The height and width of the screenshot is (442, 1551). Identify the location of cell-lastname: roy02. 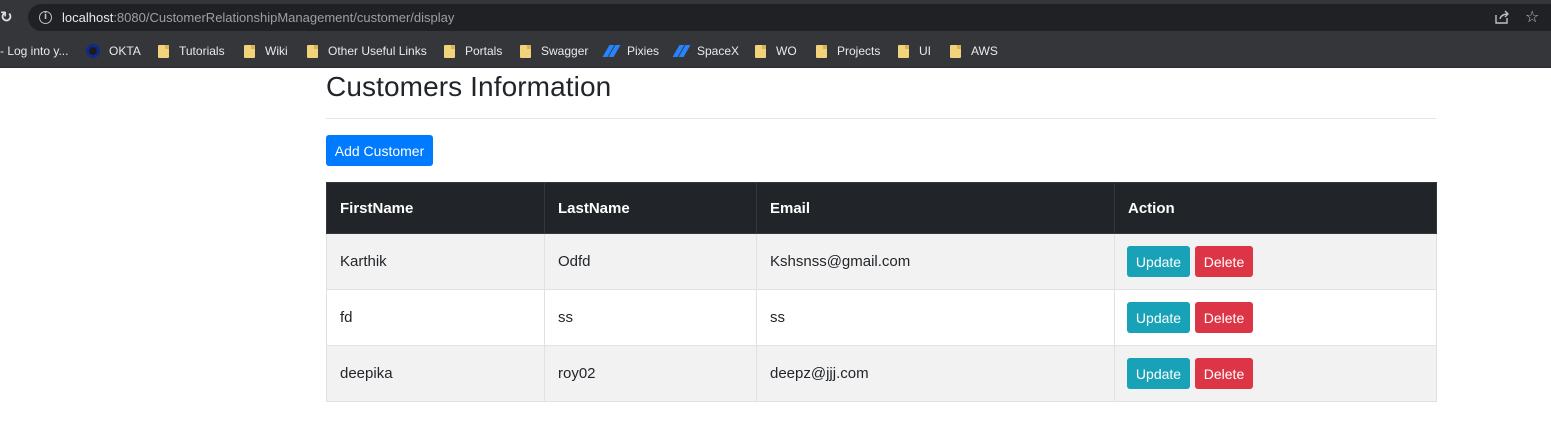
(650, 373).